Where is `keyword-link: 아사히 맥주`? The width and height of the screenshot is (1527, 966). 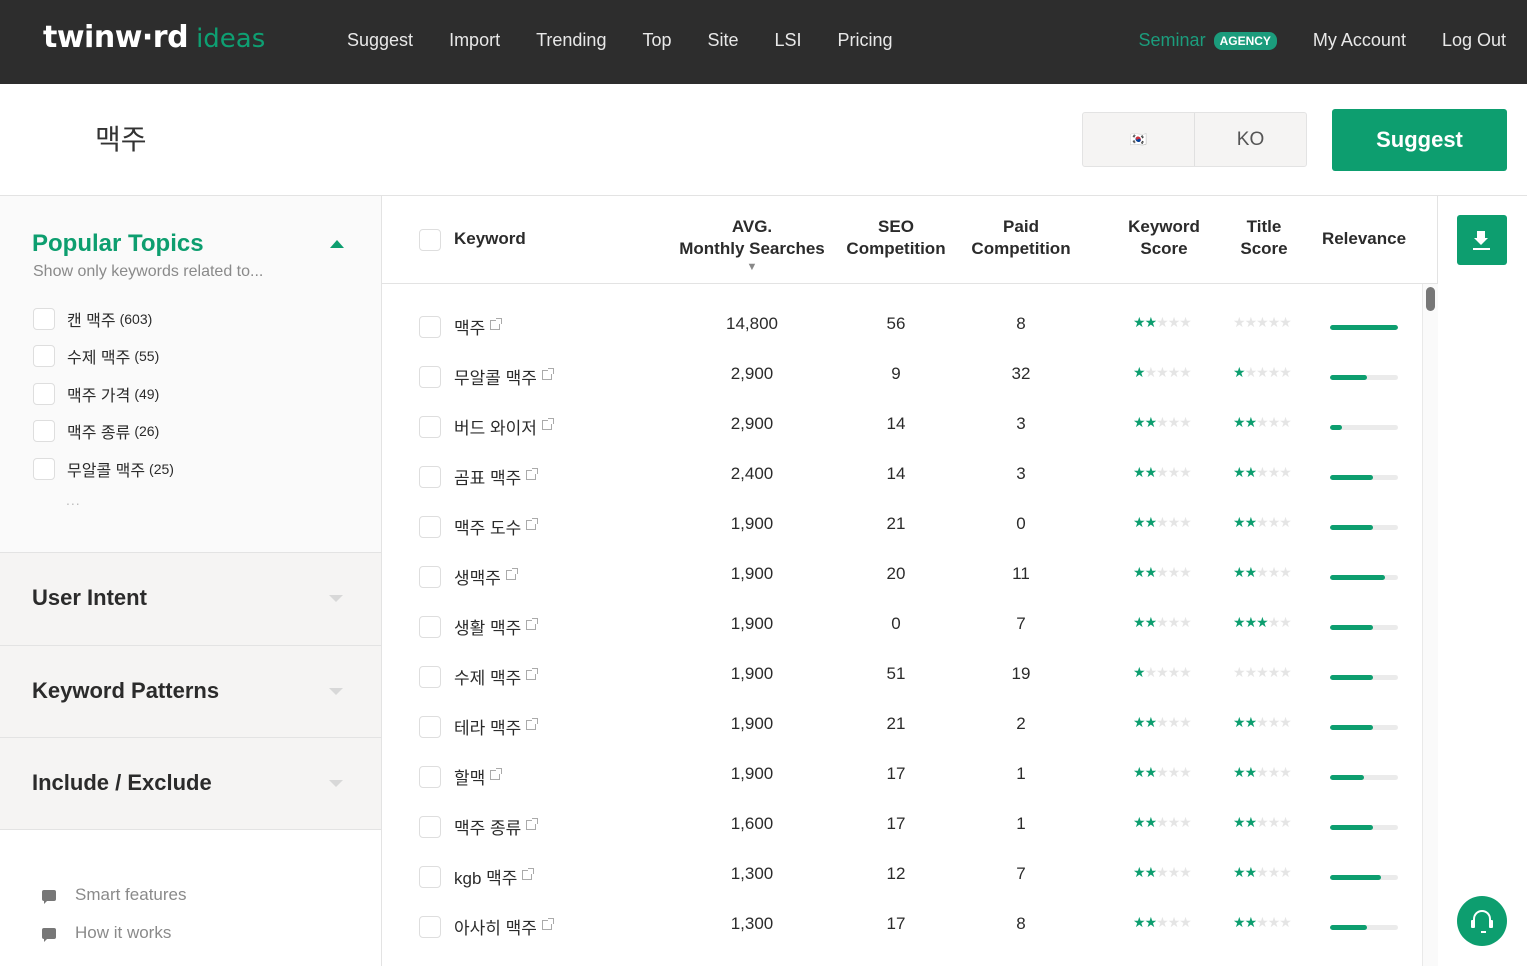
keyword-link: 아사히 맥주 is located at coordinates (504, 926).